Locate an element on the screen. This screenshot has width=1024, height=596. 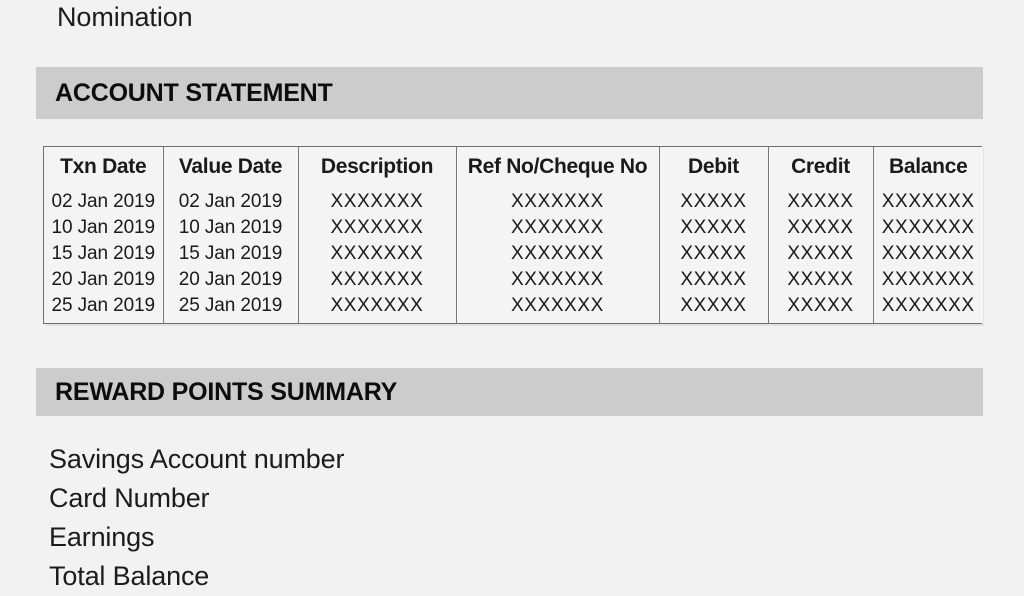
reward-field-card-number: Card Number is located at coordinates (129, 498).